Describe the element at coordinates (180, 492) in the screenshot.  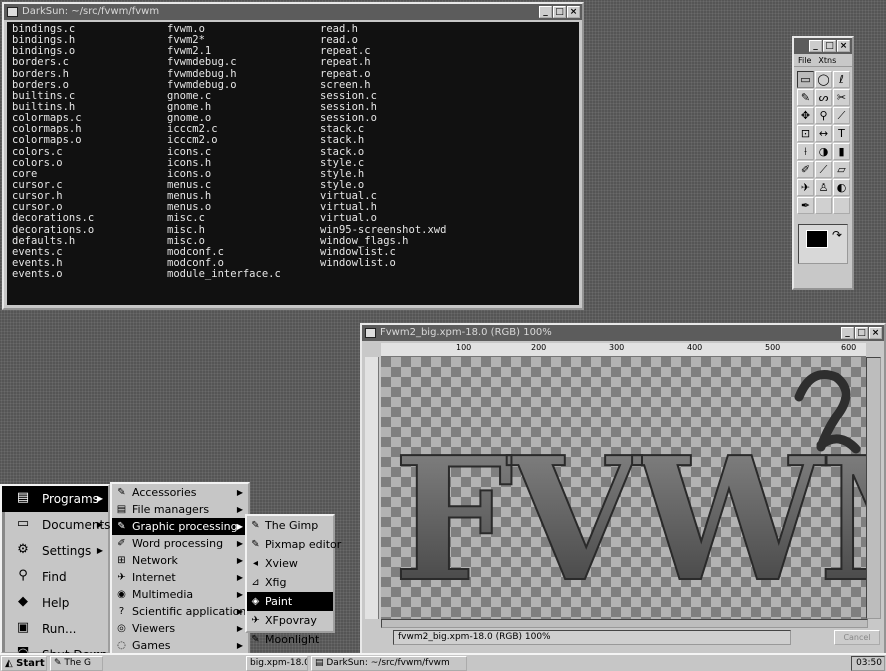
I see `programs-item-accessories: ✎ Accessories ▶` at that location.